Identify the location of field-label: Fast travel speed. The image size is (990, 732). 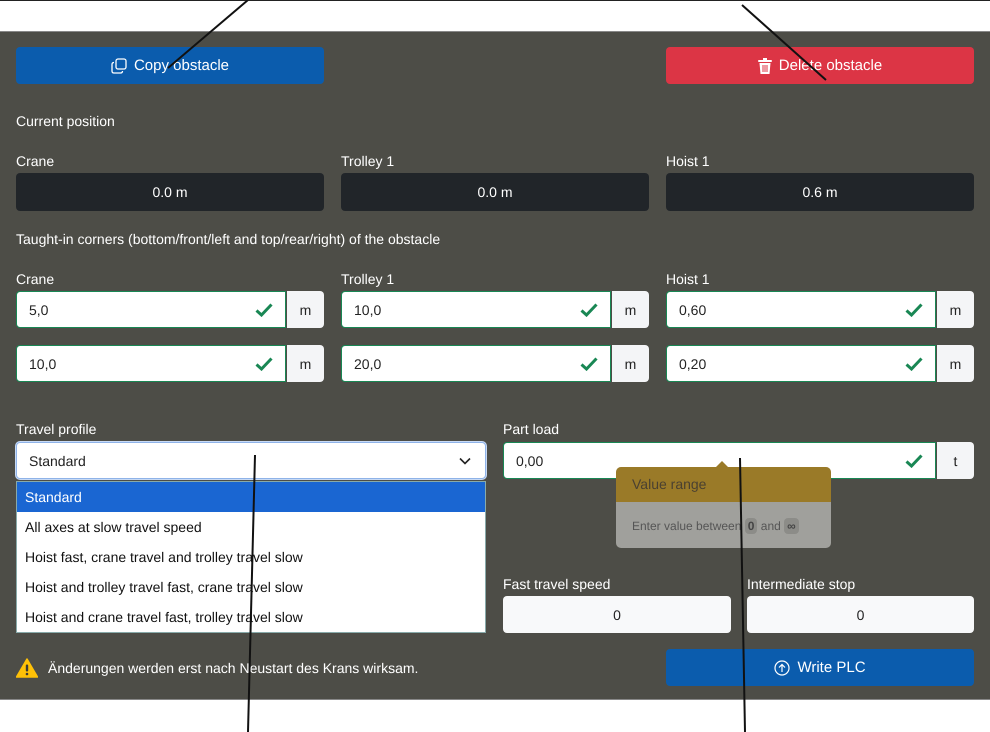
(557, 584).